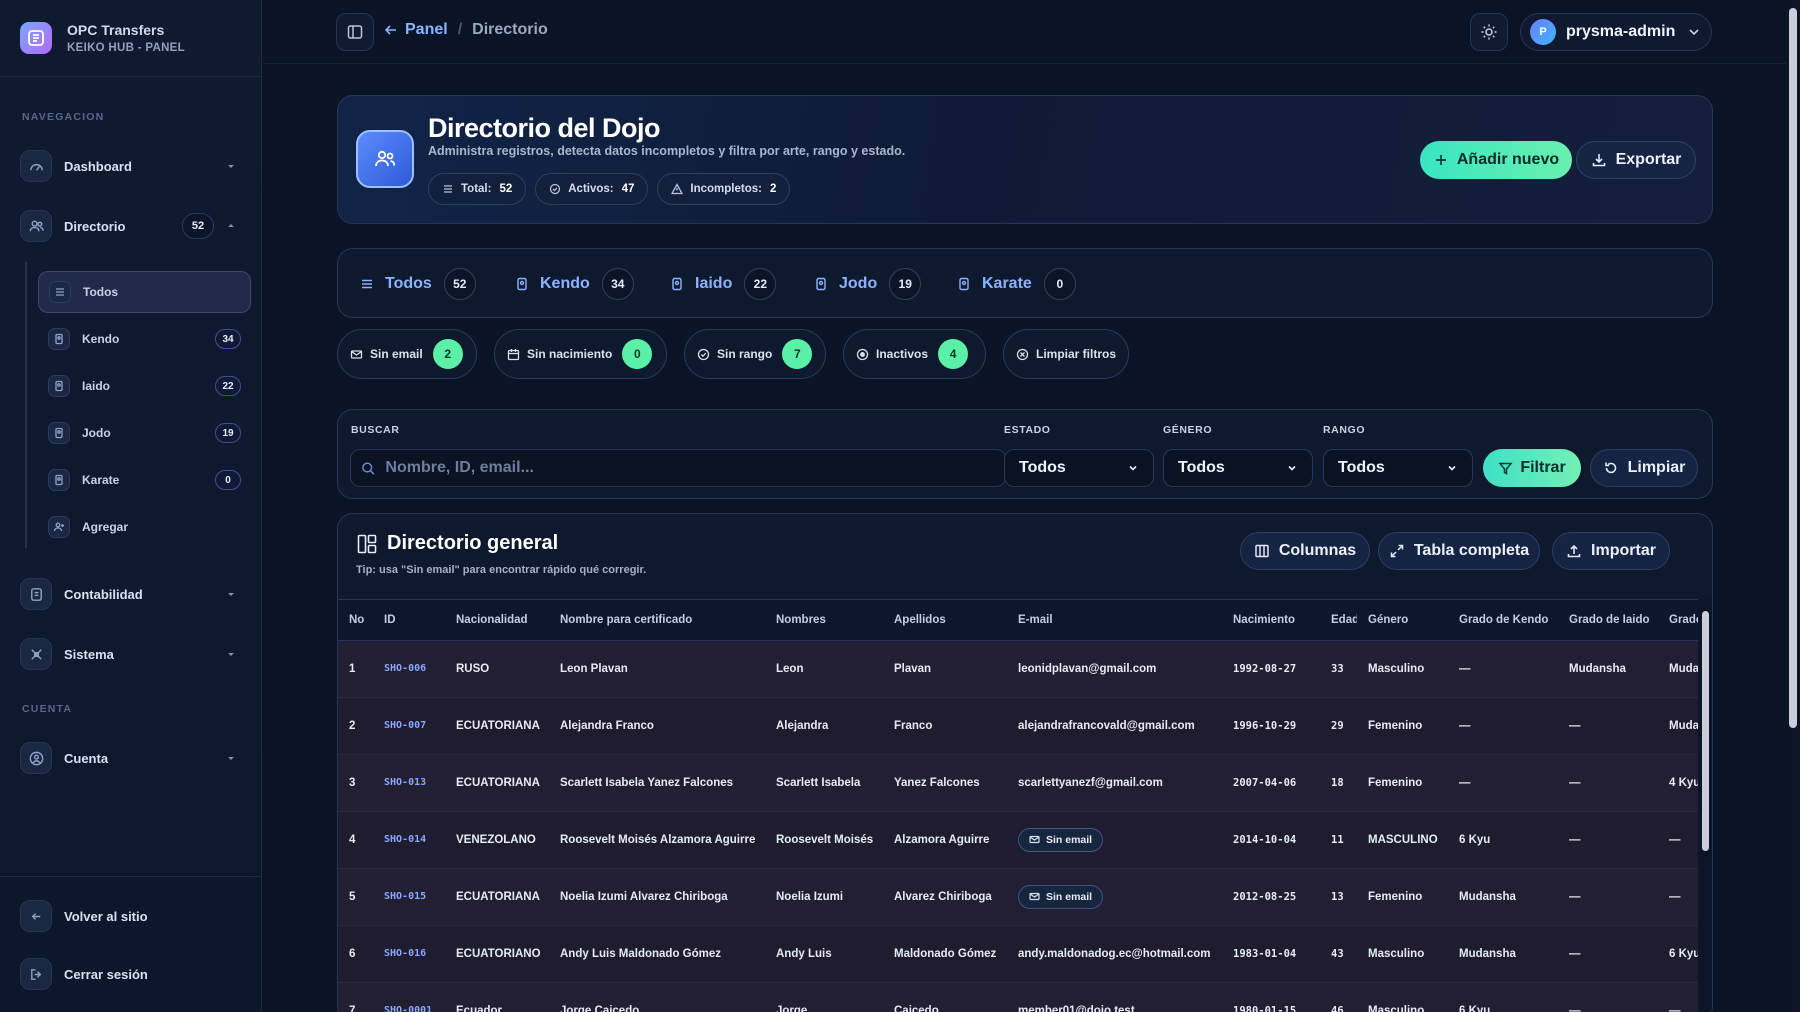 The width and height of the screenshot is (1800, 1012). I want to click on back-to-site-link: Volver al sitio, so click(131, 916).